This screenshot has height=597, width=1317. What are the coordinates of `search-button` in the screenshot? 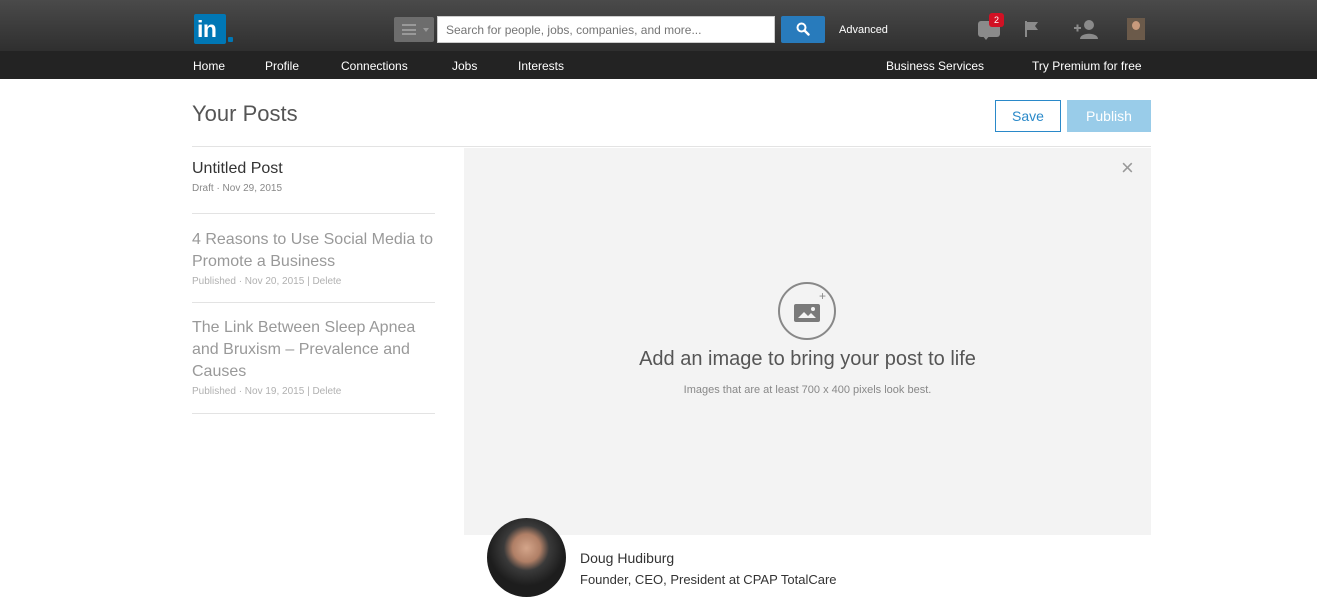 It's located at (803, 29).